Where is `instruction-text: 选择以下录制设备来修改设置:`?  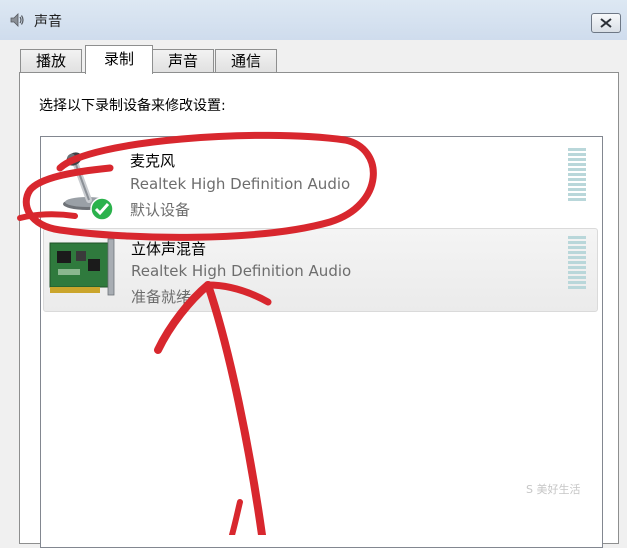 instruction-text: 选择以下录制设备来修改设置: is located at coordinates (132, 106).